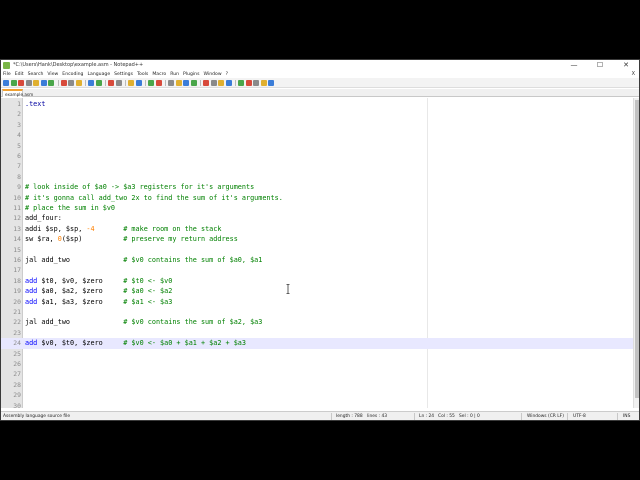 This screenshot has height=480, width=640. I want to click on print-icon, so click(51, 82).